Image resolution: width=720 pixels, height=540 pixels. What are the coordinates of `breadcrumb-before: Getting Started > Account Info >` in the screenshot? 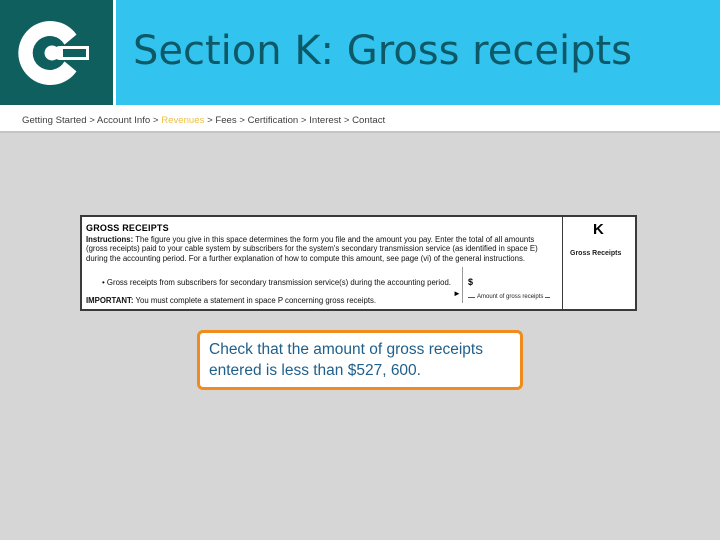 It's located at (91, 120).